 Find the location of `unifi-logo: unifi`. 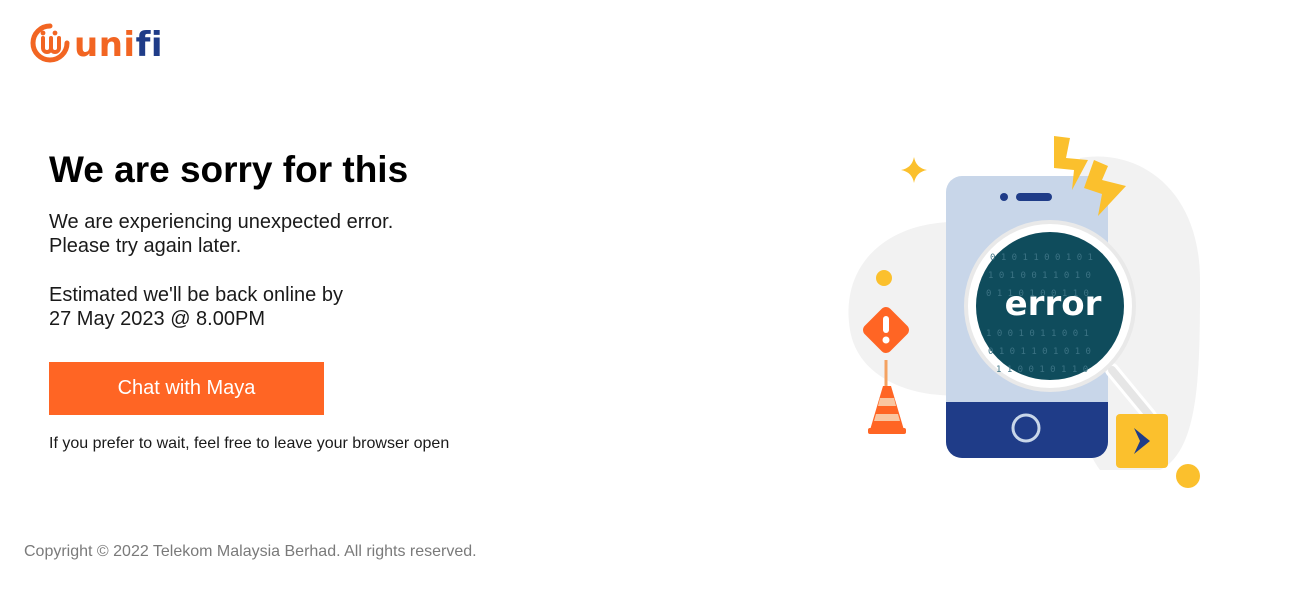

unifi-logo: unifi is located at coordinates (96, 44).